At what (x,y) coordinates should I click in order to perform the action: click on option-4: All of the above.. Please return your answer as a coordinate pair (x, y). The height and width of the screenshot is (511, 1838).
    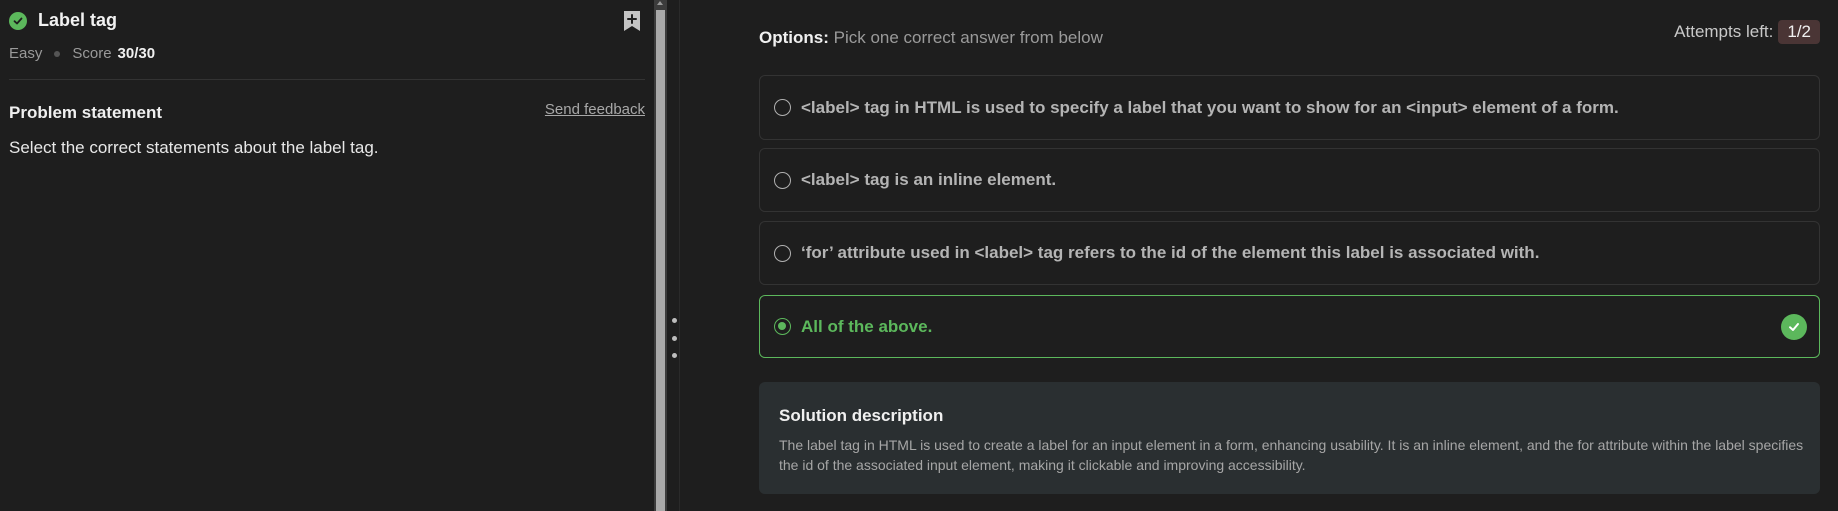
    Looking at the image, I should click on (1289, 326).